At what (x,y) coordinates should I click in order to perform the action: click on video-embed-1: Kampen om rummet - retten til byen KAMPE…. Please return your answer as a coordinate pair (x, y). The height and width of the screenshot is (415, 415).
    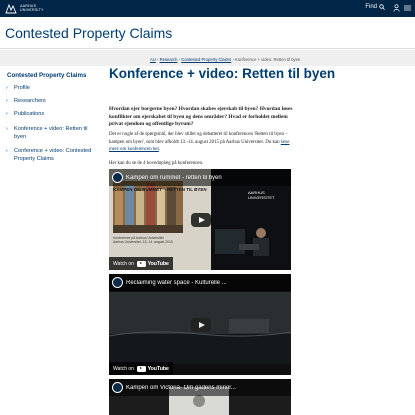
    Looking at the image, I should click on (200, 219).